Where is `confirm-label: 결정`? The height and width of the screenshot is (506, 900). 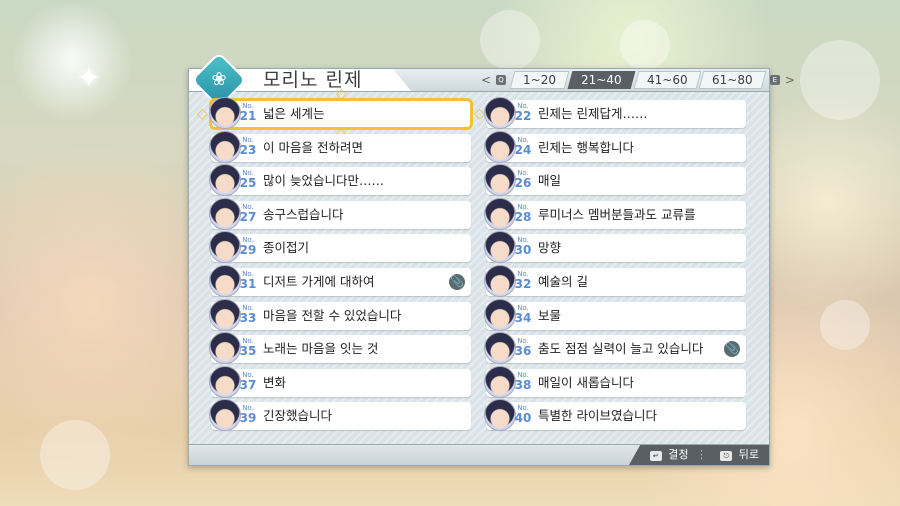
confirm-label: 결정 is located at coordinates (678, 454).